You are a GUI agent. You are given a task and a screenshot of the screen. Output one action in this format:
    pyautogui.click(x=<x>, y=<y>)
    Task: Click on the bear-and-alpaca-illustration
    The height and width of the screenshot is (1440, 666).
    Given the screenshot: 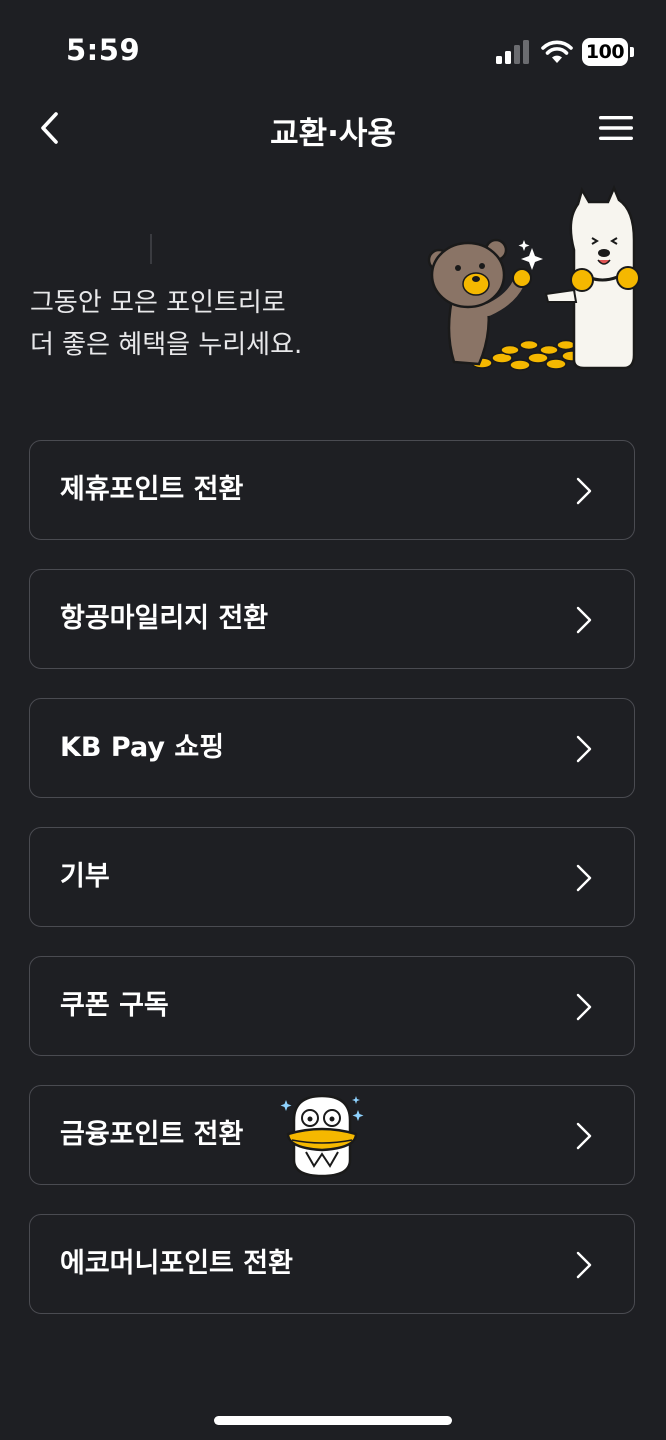 What is the action you would take?
    pyautogui.click(x=533, y=277)
    